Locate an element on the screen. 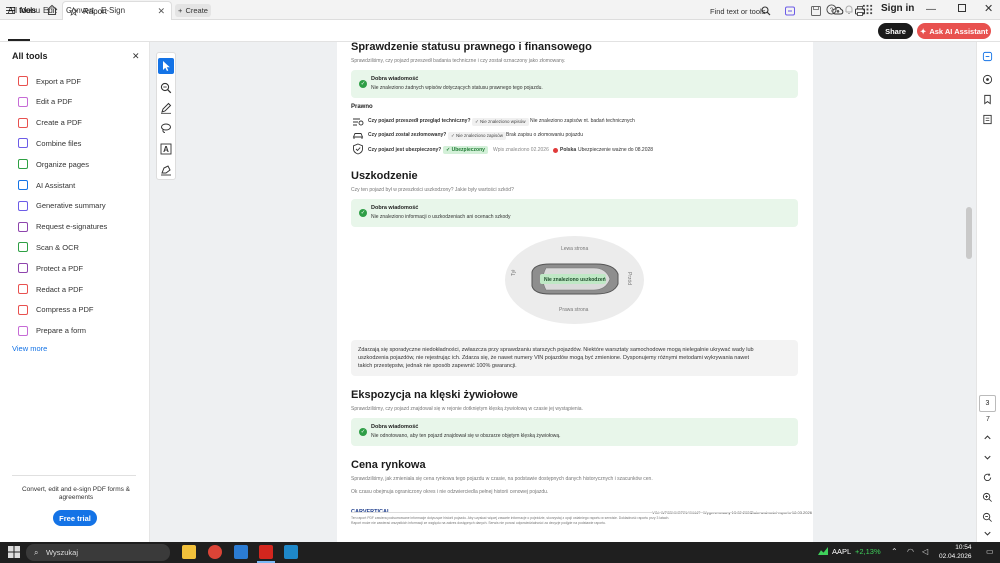  chevron-up-icon is located at coordinates (987, 437).